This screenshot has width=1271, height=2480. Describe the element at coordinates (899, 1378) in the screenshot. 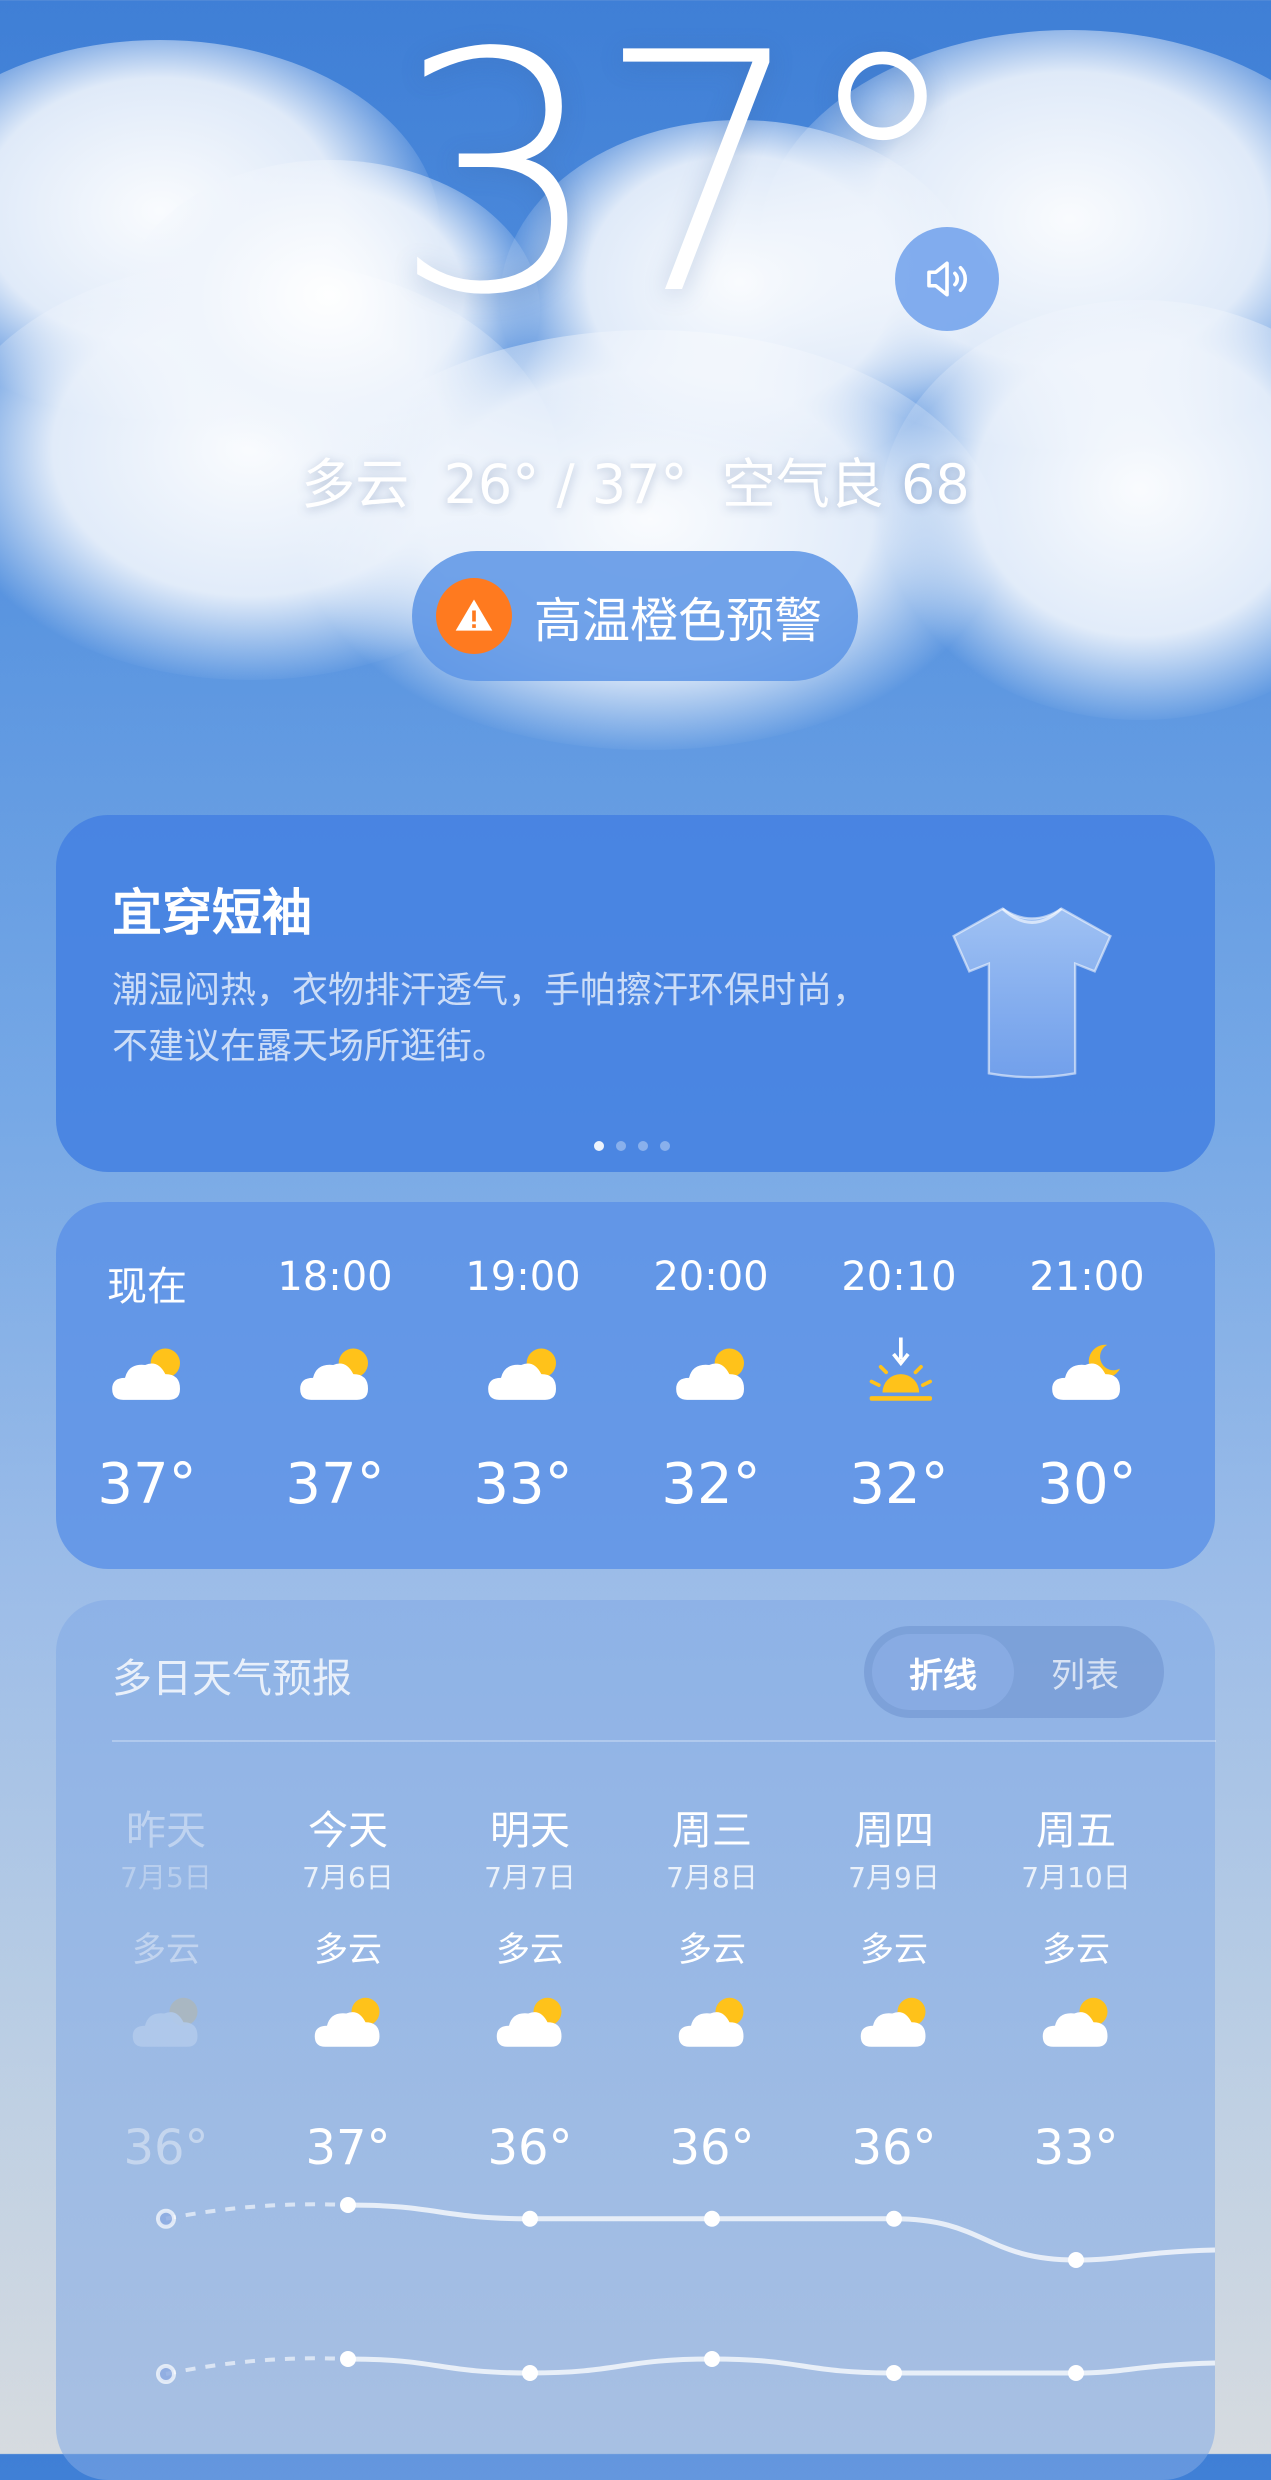

I see `sunset-icon` at that location.